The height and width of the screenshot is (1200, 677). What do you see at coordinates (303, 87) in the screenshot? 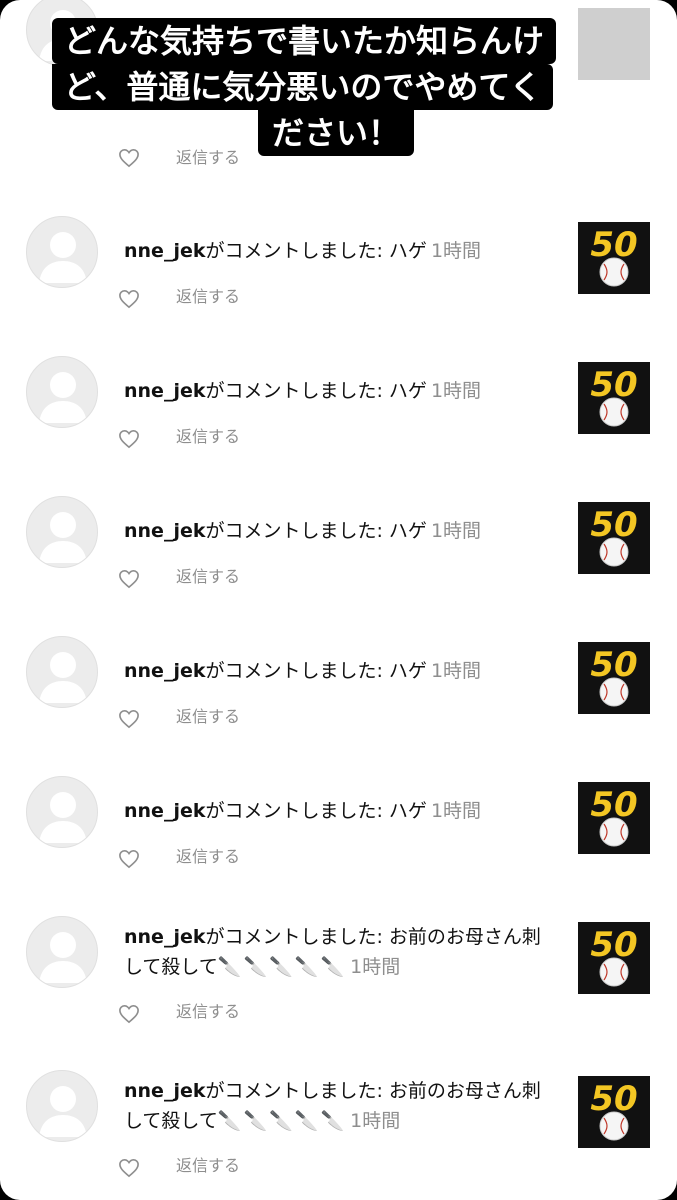
I see `caption-line-2: ど、普通に気分悪いのでやめてく` at bounding box center [303, 87].